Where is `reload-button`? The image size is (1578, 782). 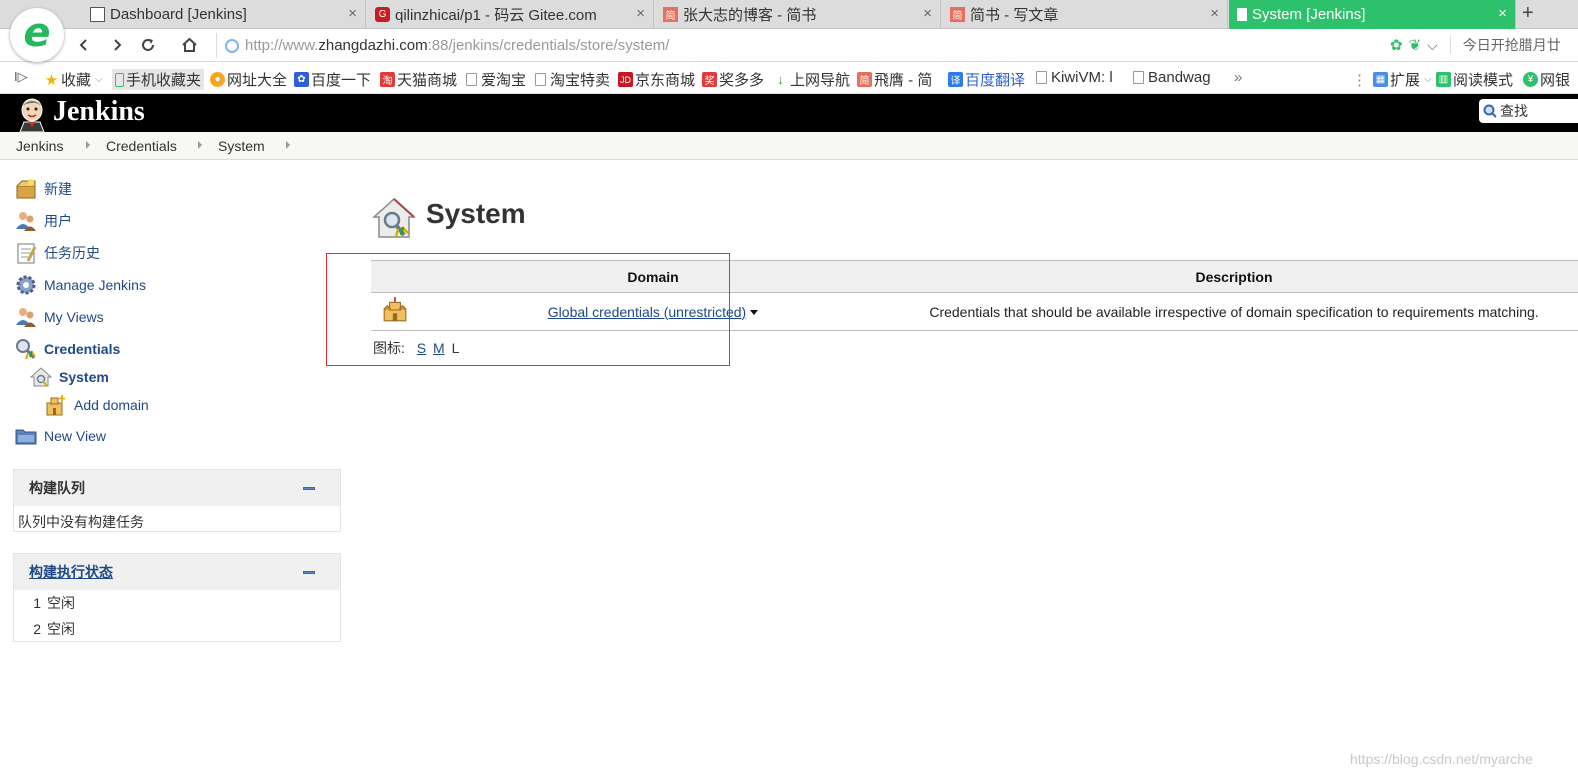 reload-button is located at coordinates (148, 45).